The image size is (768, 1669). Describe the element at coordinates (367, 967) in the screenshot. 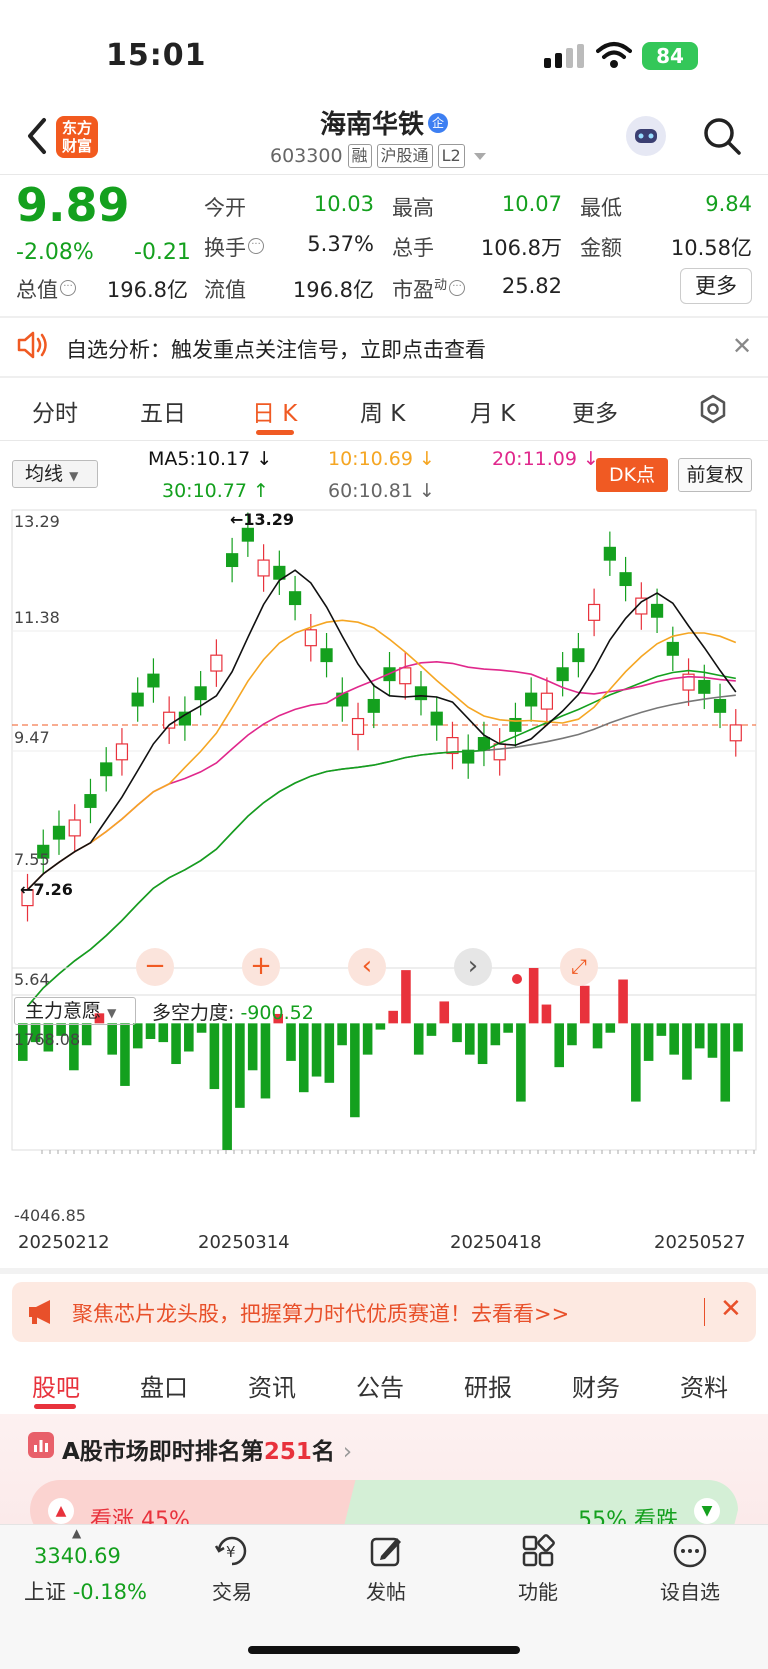

I see `scroll-left-button: ‹` at that location.